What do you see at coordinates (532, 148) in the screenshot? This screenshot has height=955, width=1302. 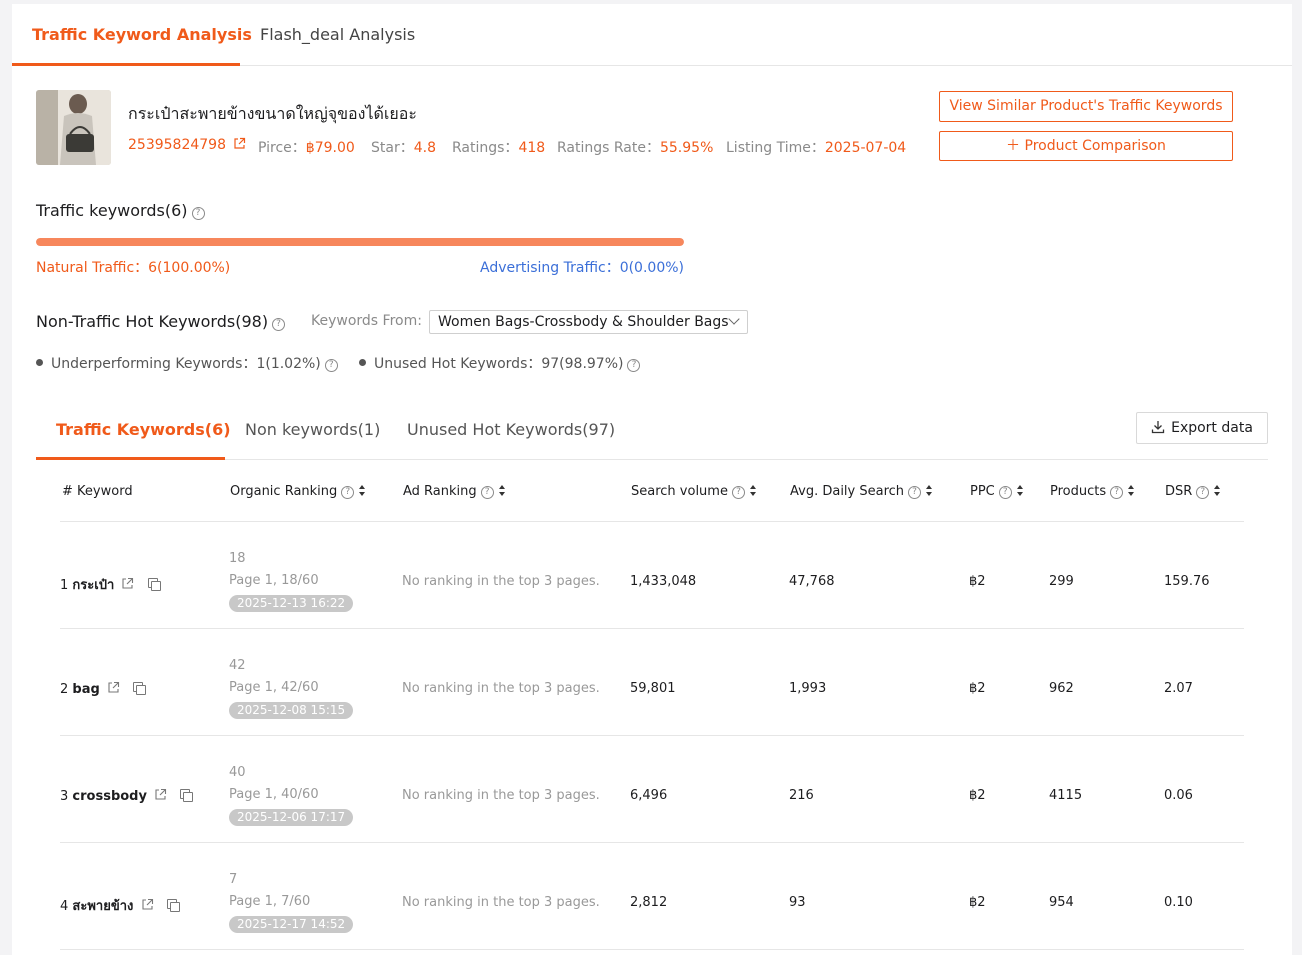 I see `ratings-value: 418` at bounding box center [532, 148].